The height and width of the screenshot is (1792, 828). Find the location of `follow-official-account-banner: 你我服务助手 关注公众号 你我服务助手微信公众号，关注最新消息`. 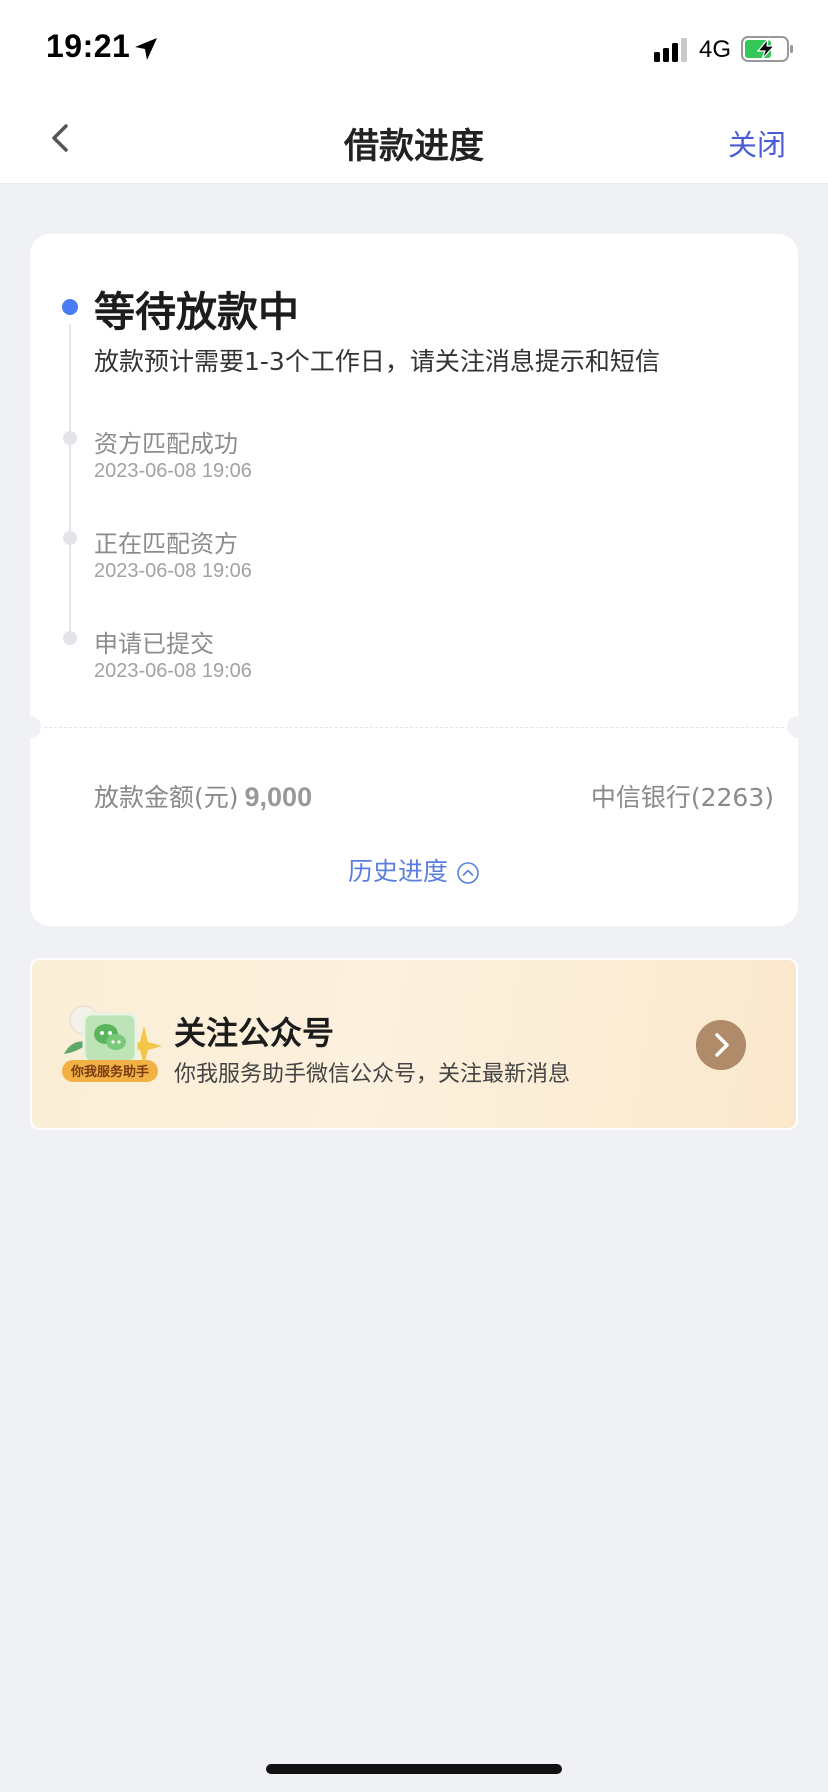

follow-official-account-banner: 你我服务助手 关注公众号 你我服务助手微信公众号，关注最新消息 is located at coordinates (414, 1044).